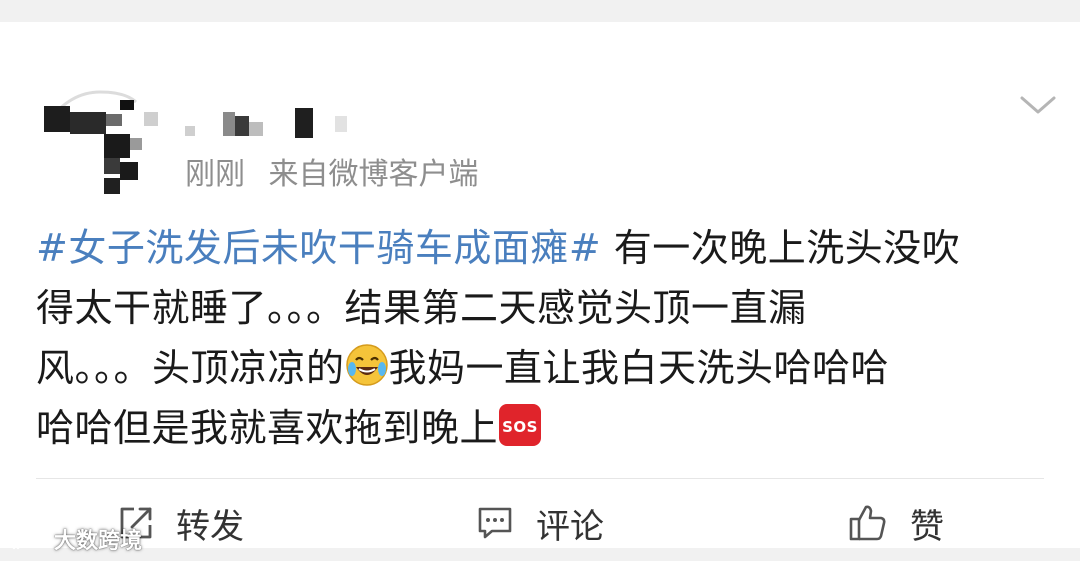  What do you see at coordinates (210, 526) in the screenshot?
I see `repost-label: 转发` at bounding box center [210, 526].